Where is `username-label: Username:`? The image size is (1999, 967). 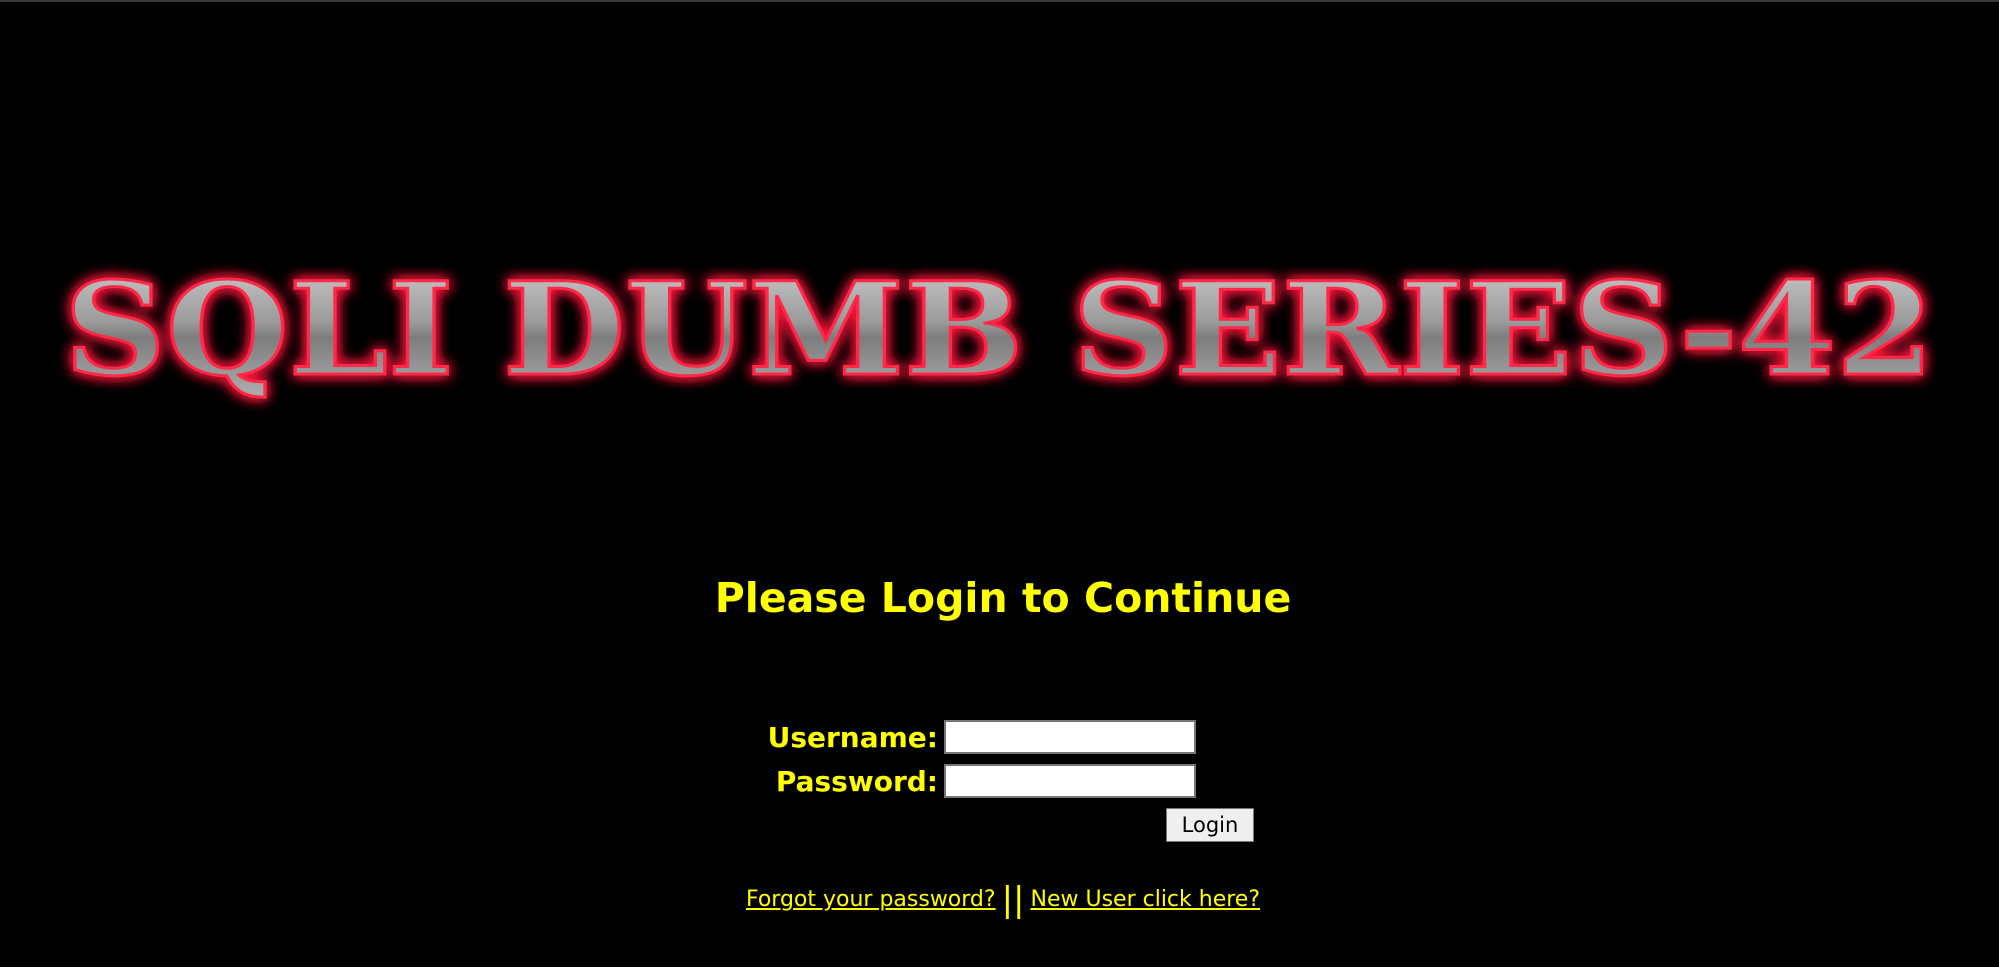
username-label: Username: is located at coordinates (852, 737).